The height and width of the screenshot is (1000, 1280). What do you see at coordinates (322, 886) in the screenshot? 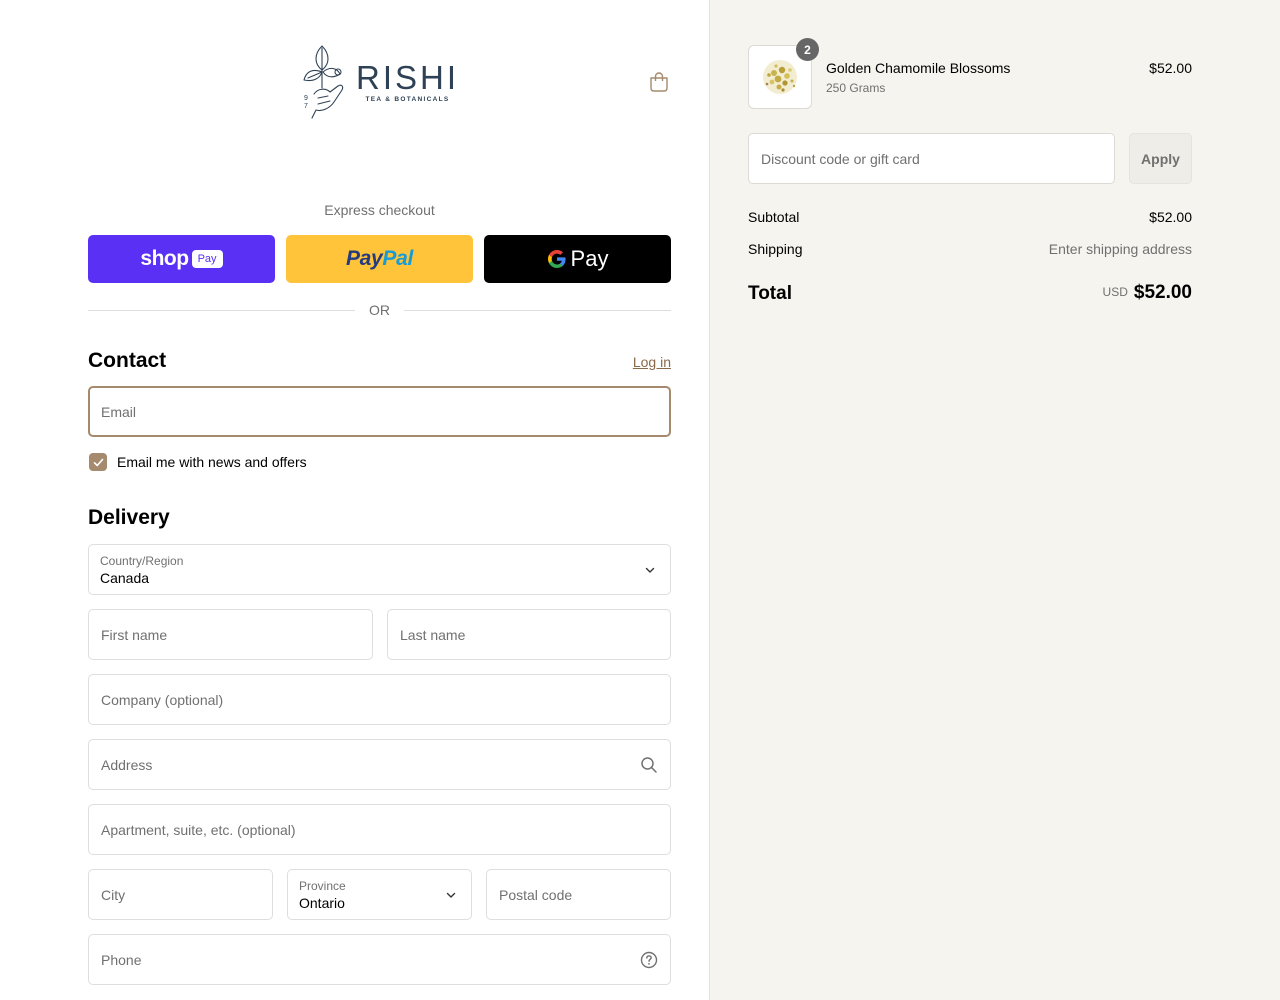
I see `province-label: Province` at bounding box center [322, 886].